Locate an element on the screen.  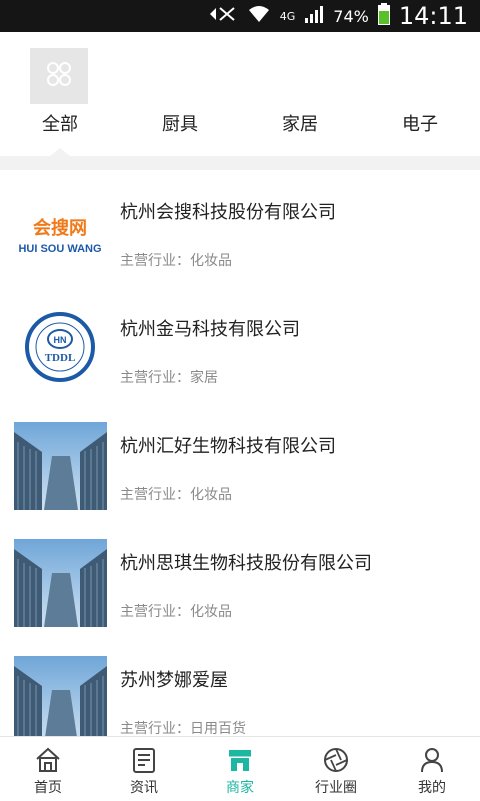
logo-text: TDDL is located at coordinates (60, 358).